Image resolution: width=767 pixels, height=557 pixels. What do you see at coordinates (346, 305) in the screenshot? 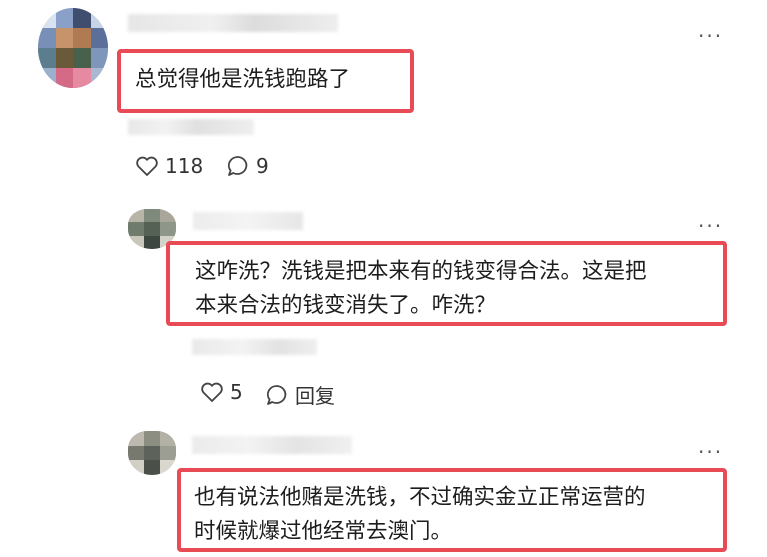
I see `comment-text-line-2: 本来合法的钱变消失了。咋洗？` at bounding box center [346, 305].